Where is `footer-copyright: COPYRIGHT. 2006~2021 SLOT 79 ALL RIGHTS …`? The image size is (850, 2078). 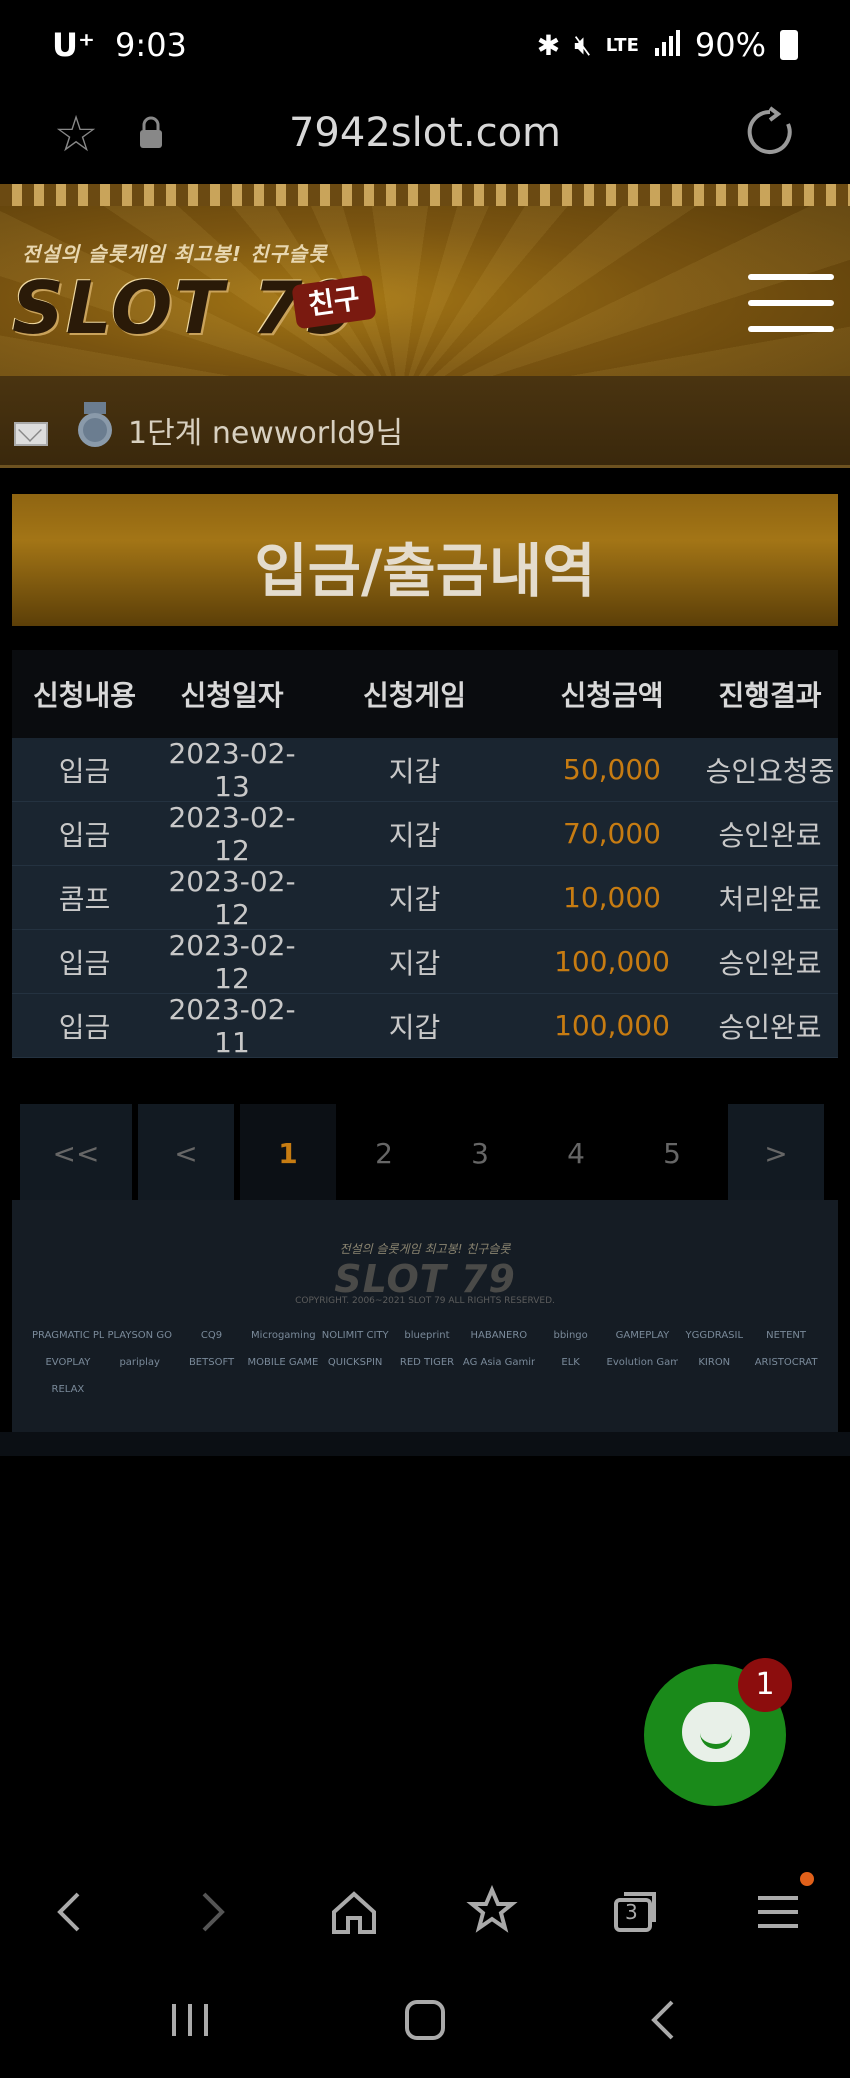 footer-copyright: COPYRIGHT. 2006~2021 SLOT 79 ALL RIGHTS … is located at coordinates (425, 1301).